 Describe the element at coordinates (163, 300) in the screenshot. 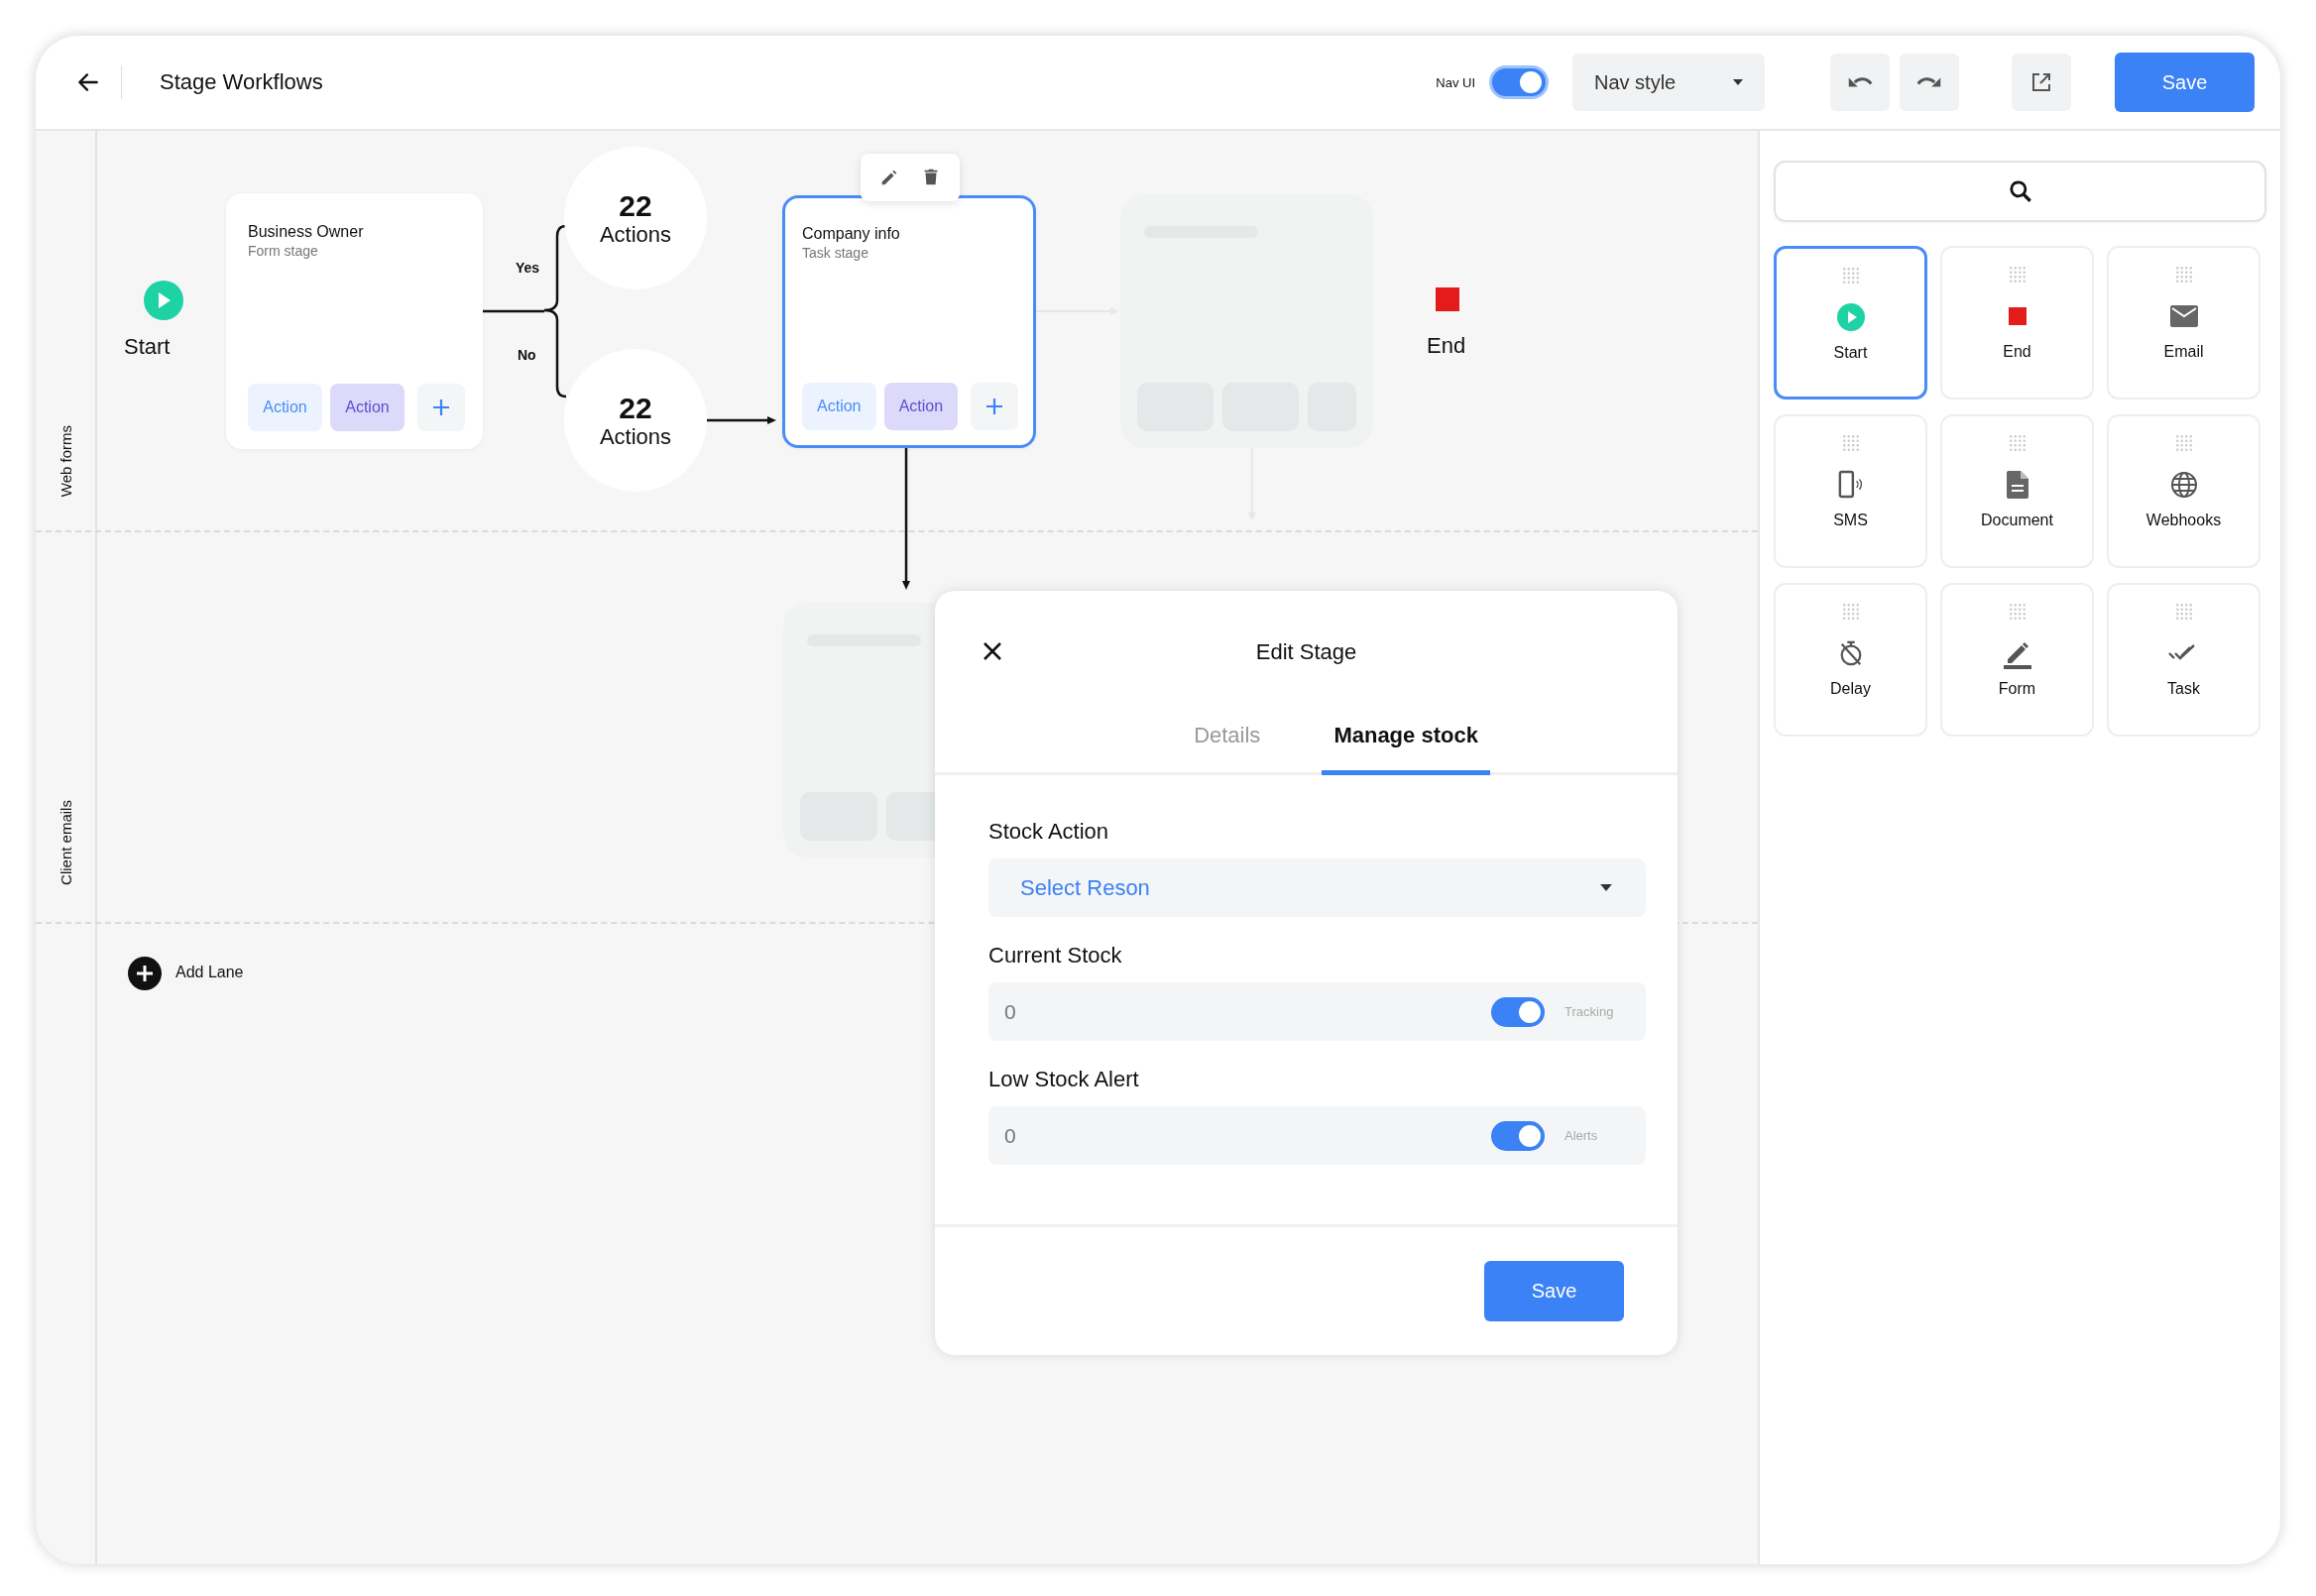

I see `start-icon` at that location.